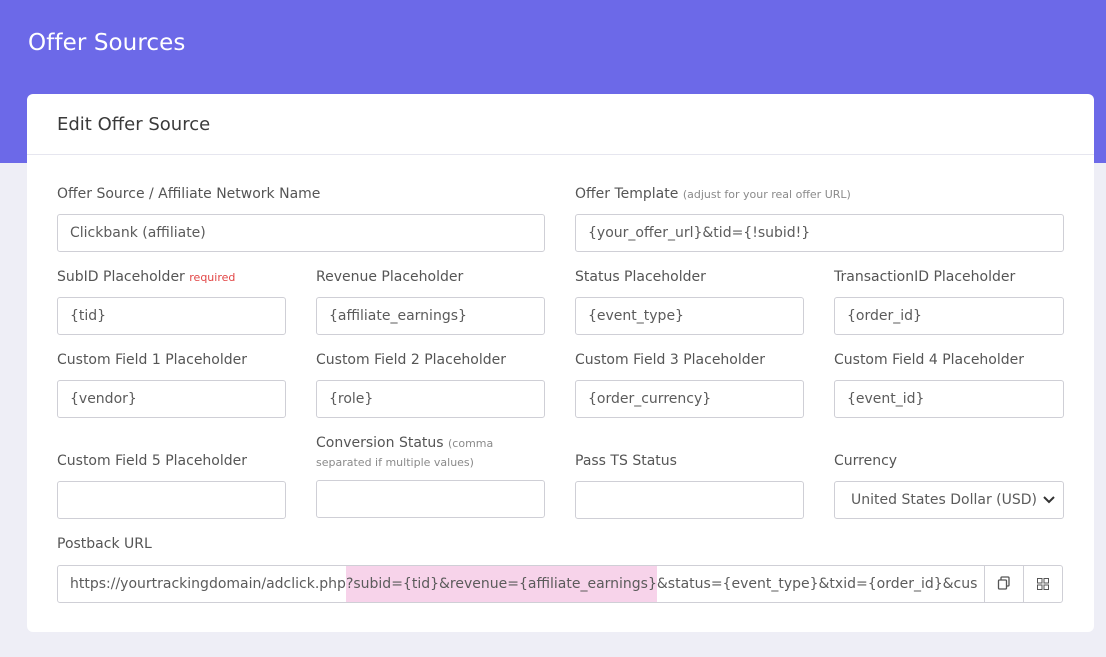 Image resolution: width=1106 pixels, height=657 pixels. What do you see at coordinates (689, 316) in the screenshot?
I see `status-input: {event_type}` at bounding box center [689, 316].